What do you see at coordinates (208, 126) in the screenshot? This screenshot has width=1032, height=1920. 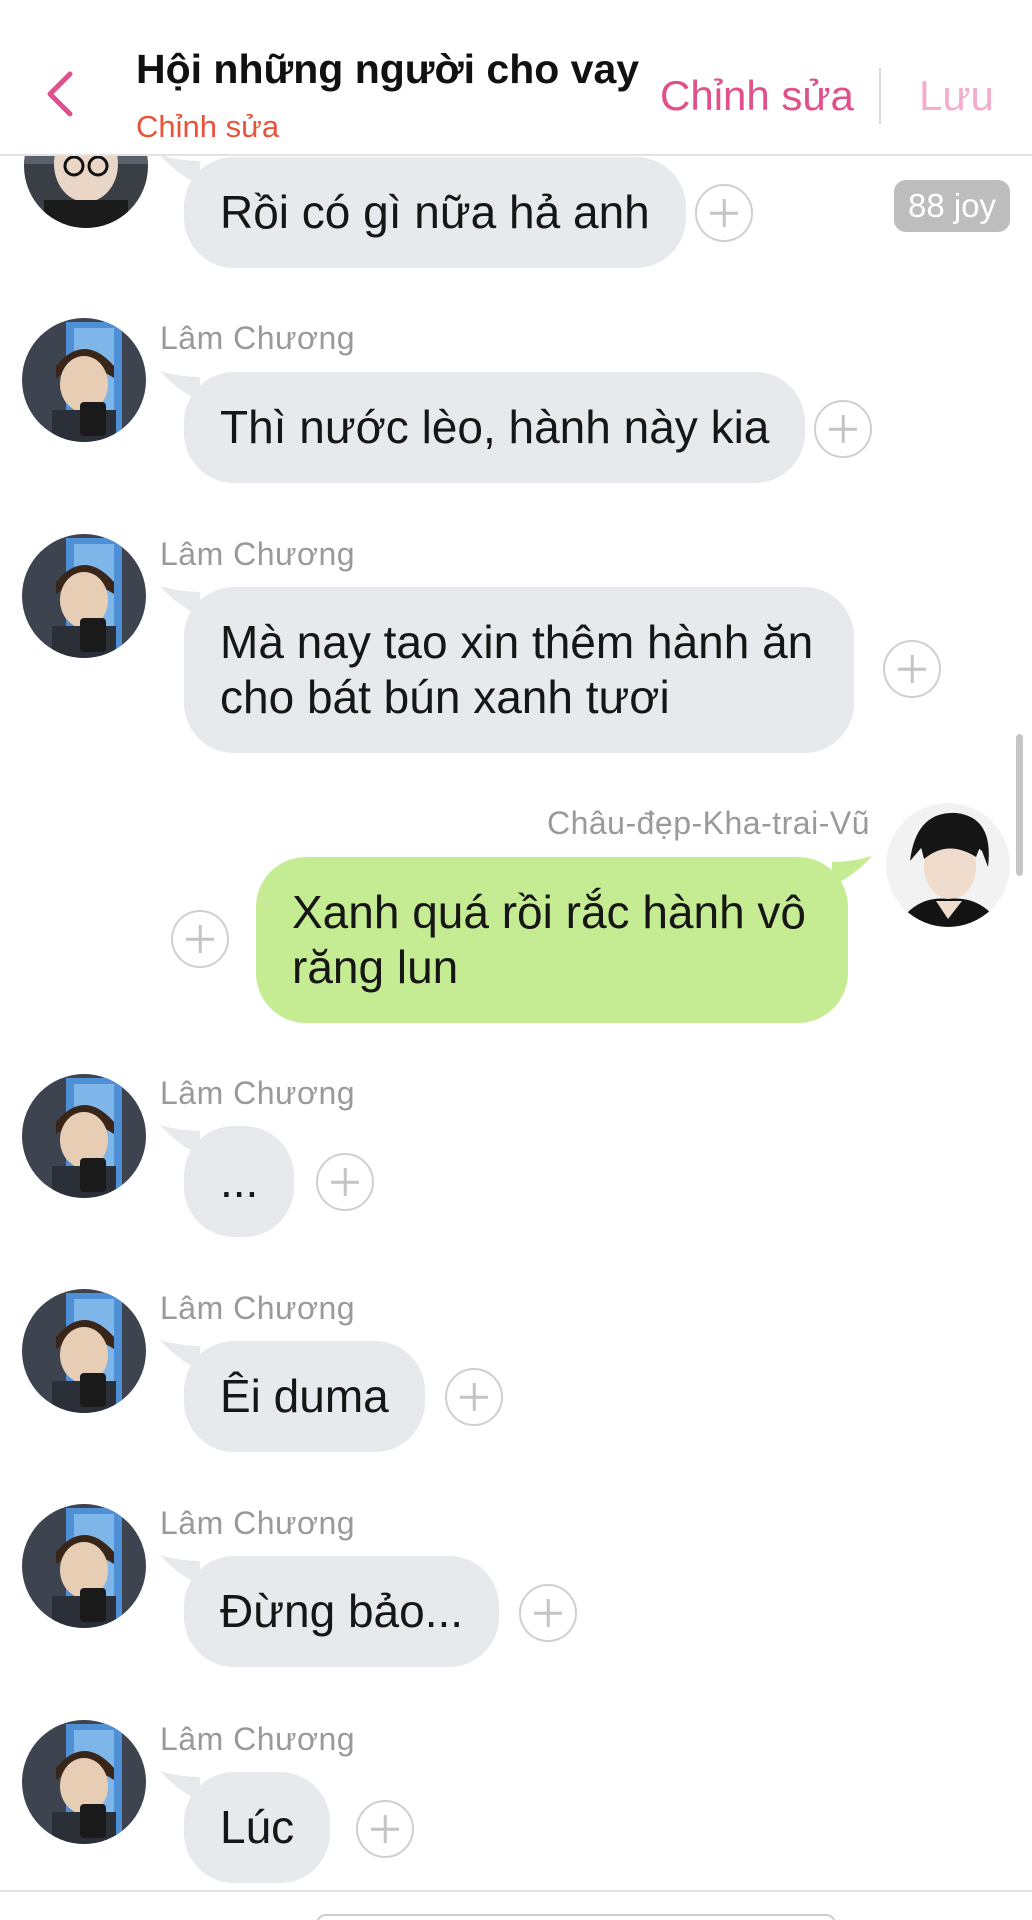 I see `page-subtitle: Chỉnh sửa` at bounding box center [208, 126].